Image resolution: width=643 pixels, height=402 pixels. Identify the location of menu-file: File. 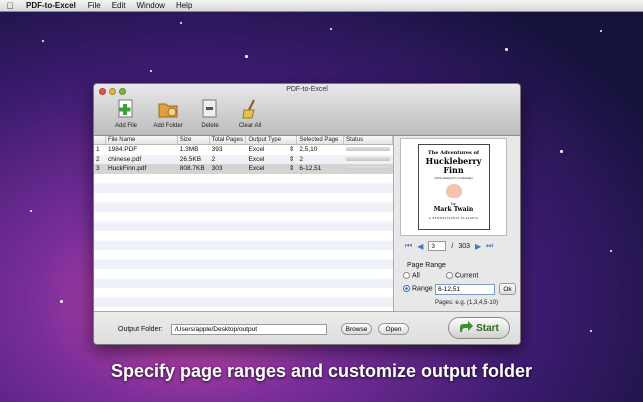
(94, 5).